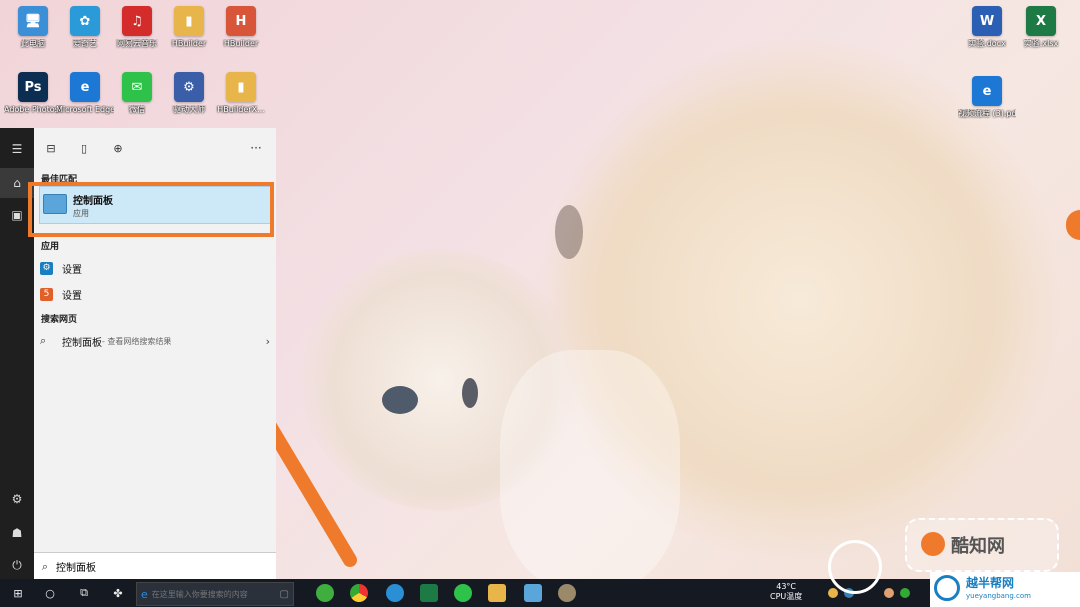 This screenshot has width=1080, height=607. I want to click on power-icon: ⏻, so click(17, 565).